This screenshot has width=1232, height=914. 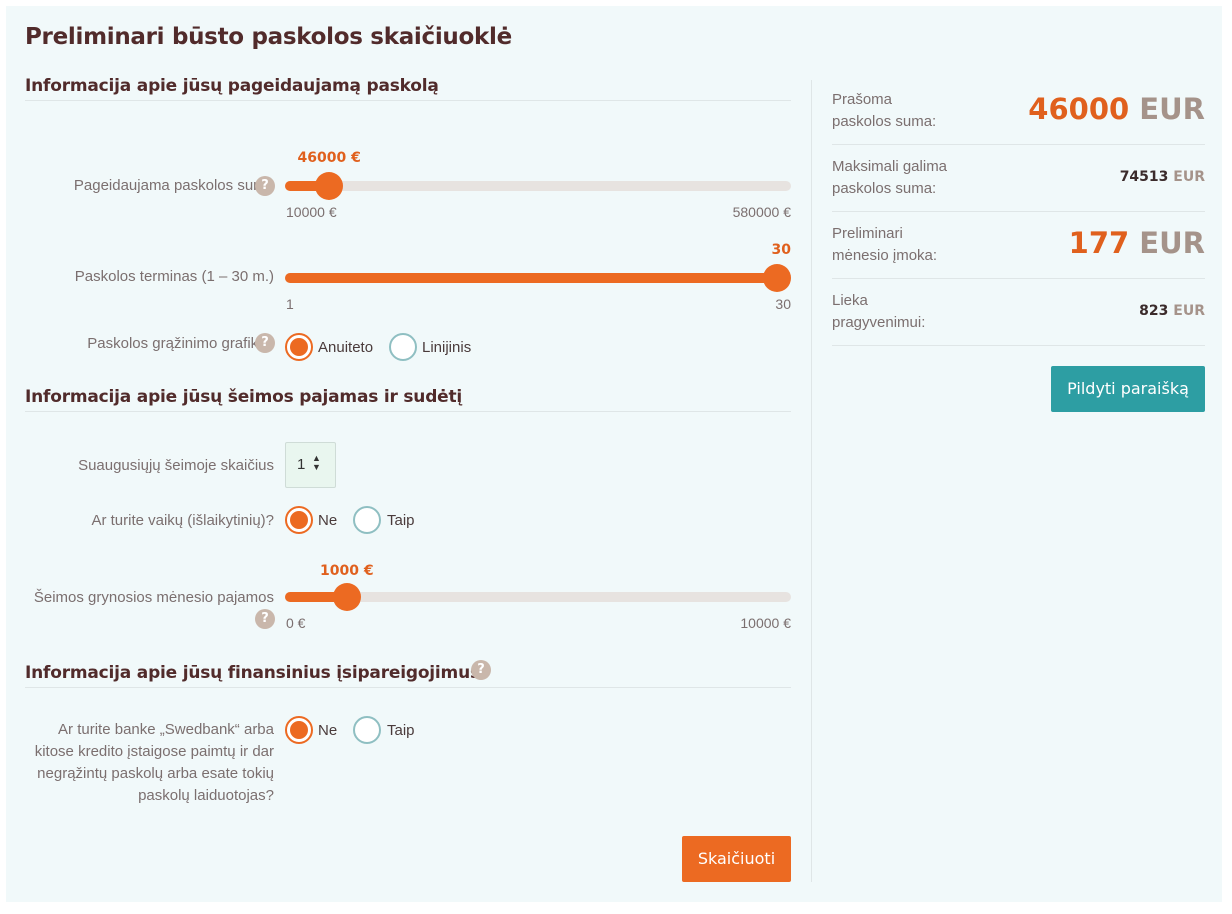 I want to click on question-line: Ar turite banke „Swedbank“ arba, so click(x=166, y=729).